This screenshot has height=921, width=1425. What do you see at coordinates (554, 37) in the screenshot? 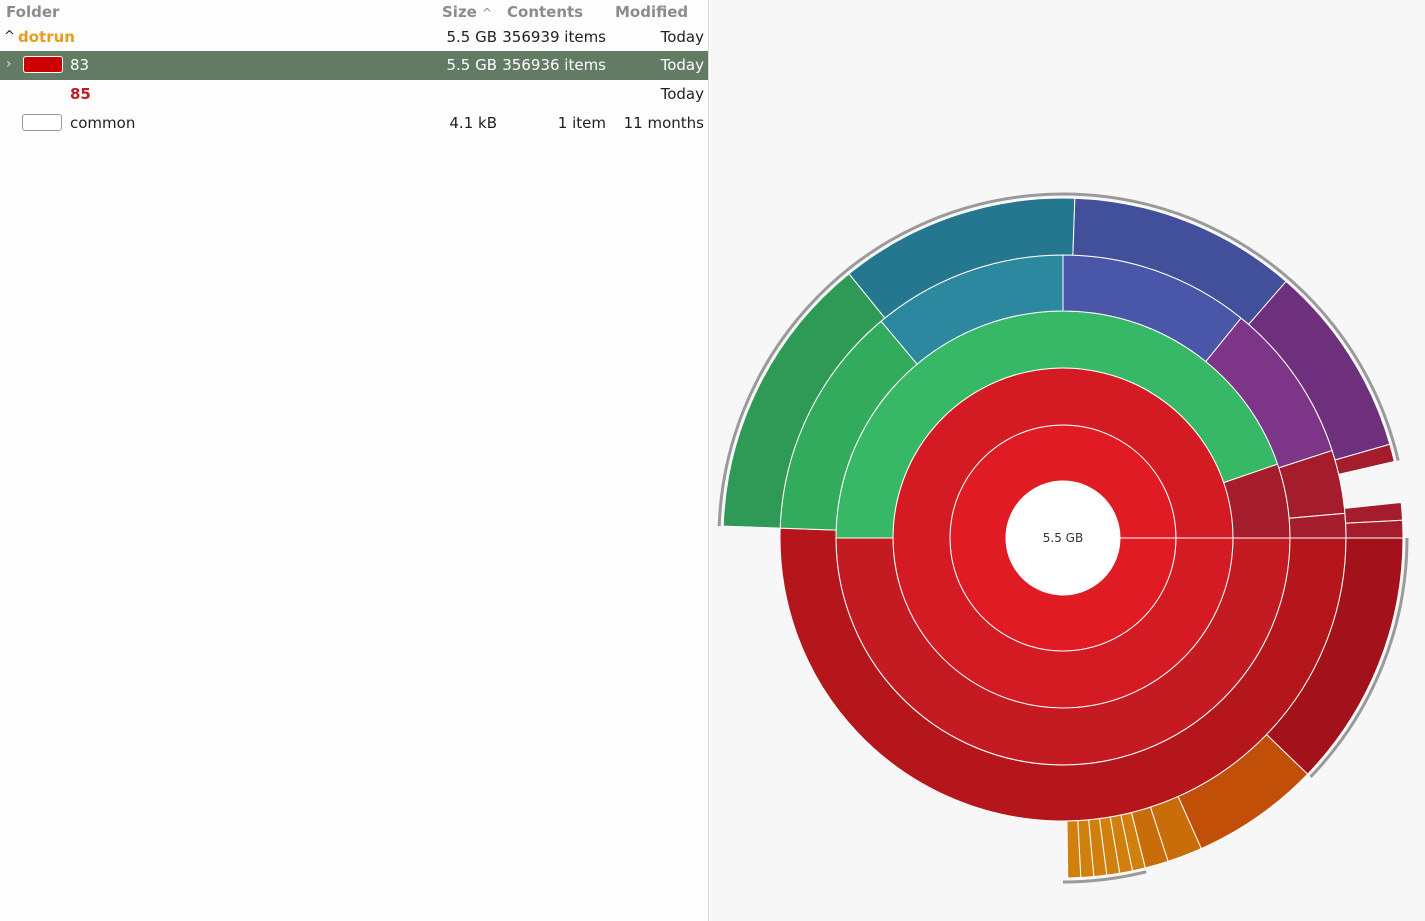
I see `folder-contents: 356939 items` at bounding box center [554, 37].